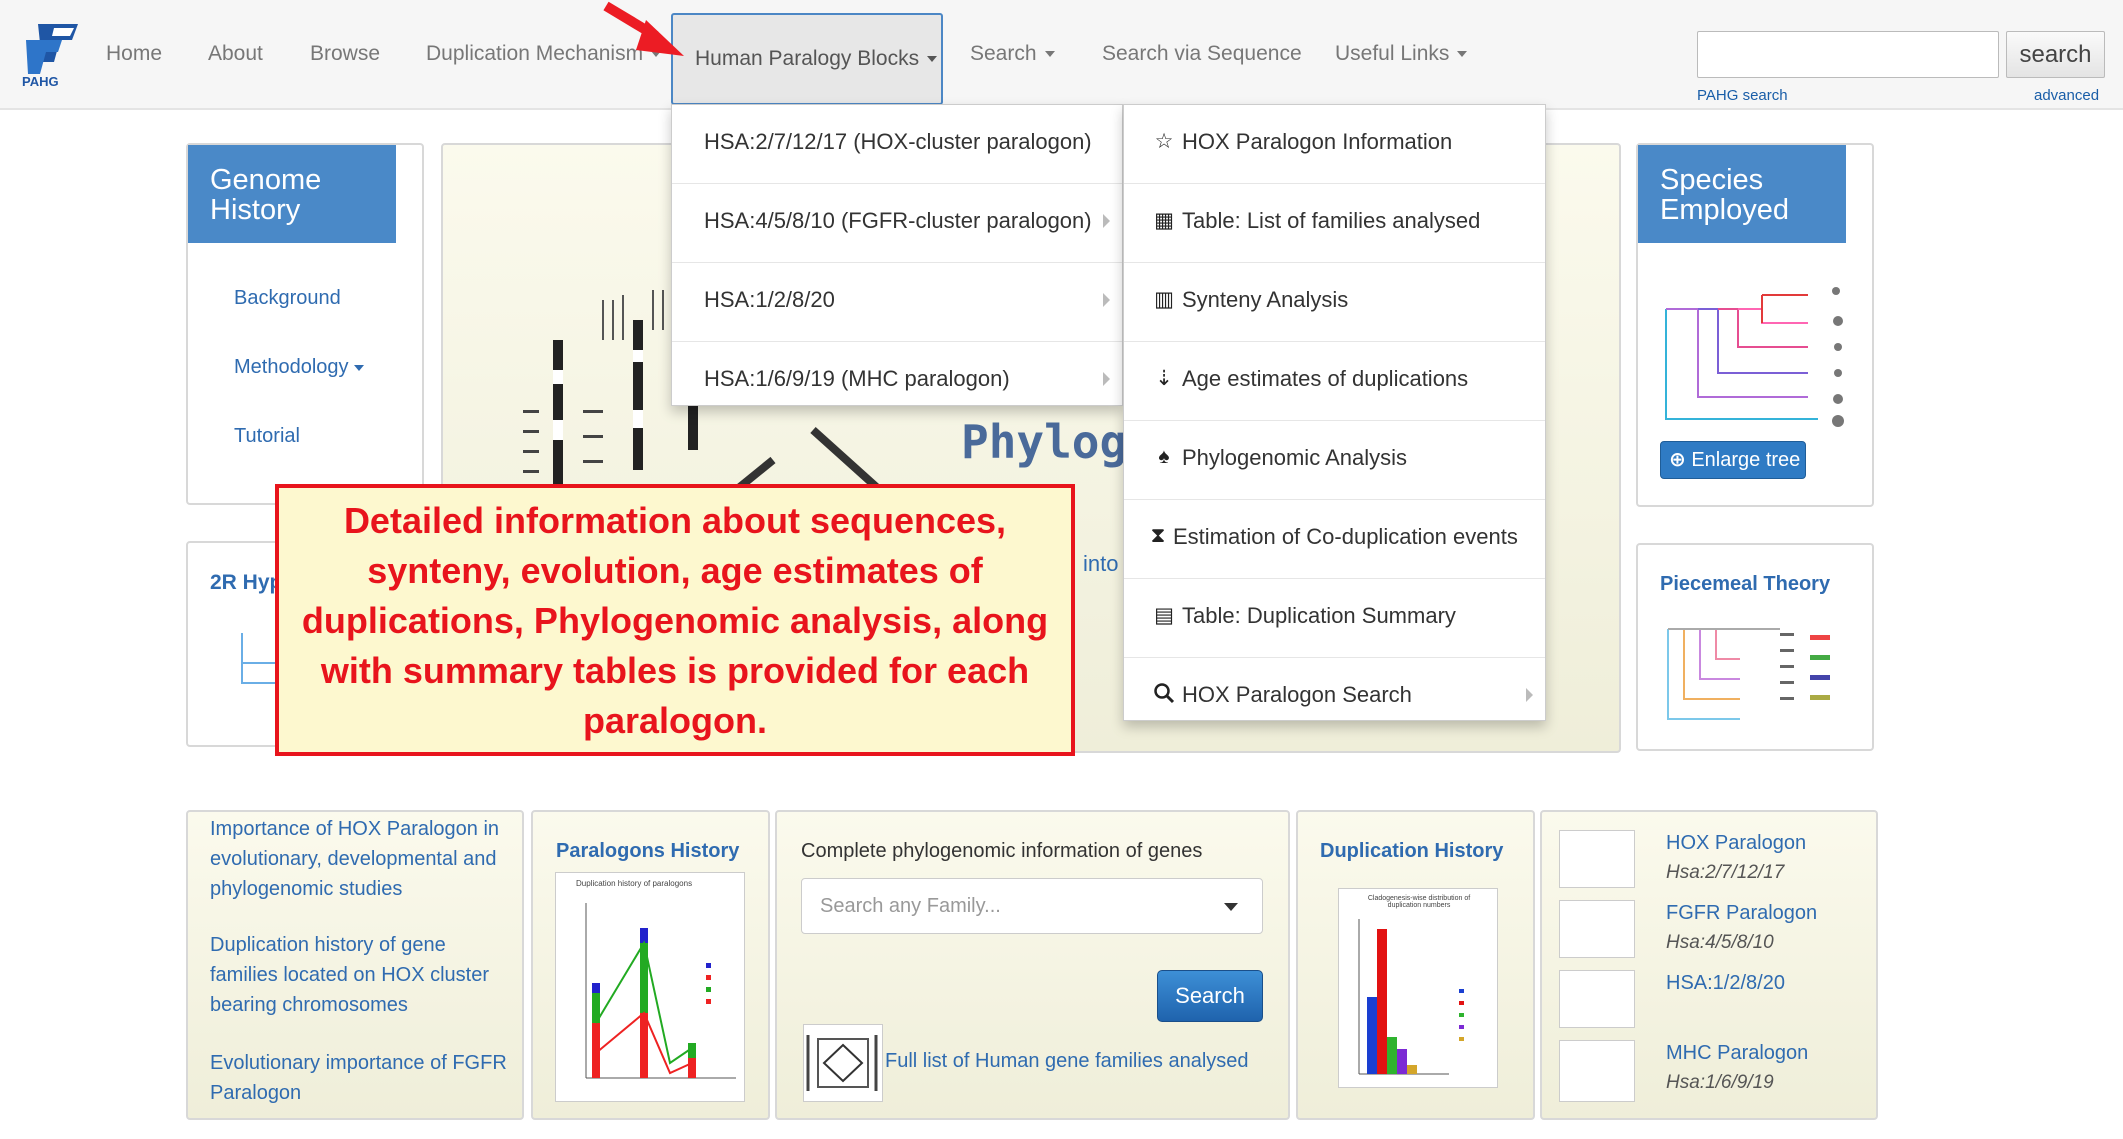 The image size is (2123, 1139). I want to click on search-icon, so click(1164, 696).